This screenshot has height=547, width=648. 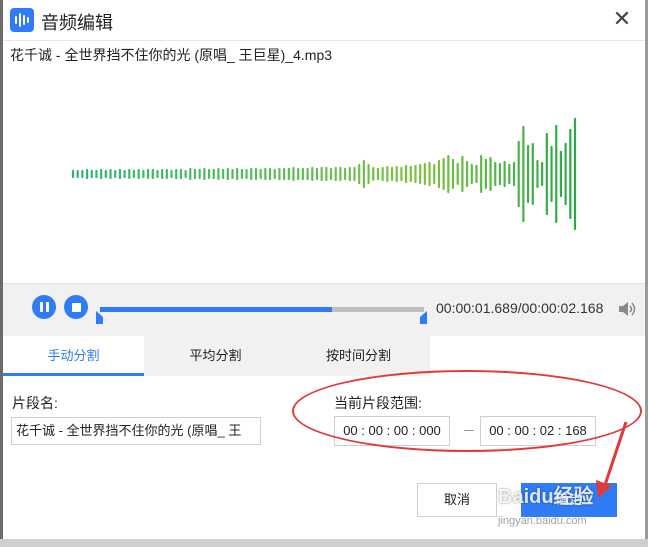 I want to click on watermark-url: jingyan.baidu.com, so click(x=542, y=521).